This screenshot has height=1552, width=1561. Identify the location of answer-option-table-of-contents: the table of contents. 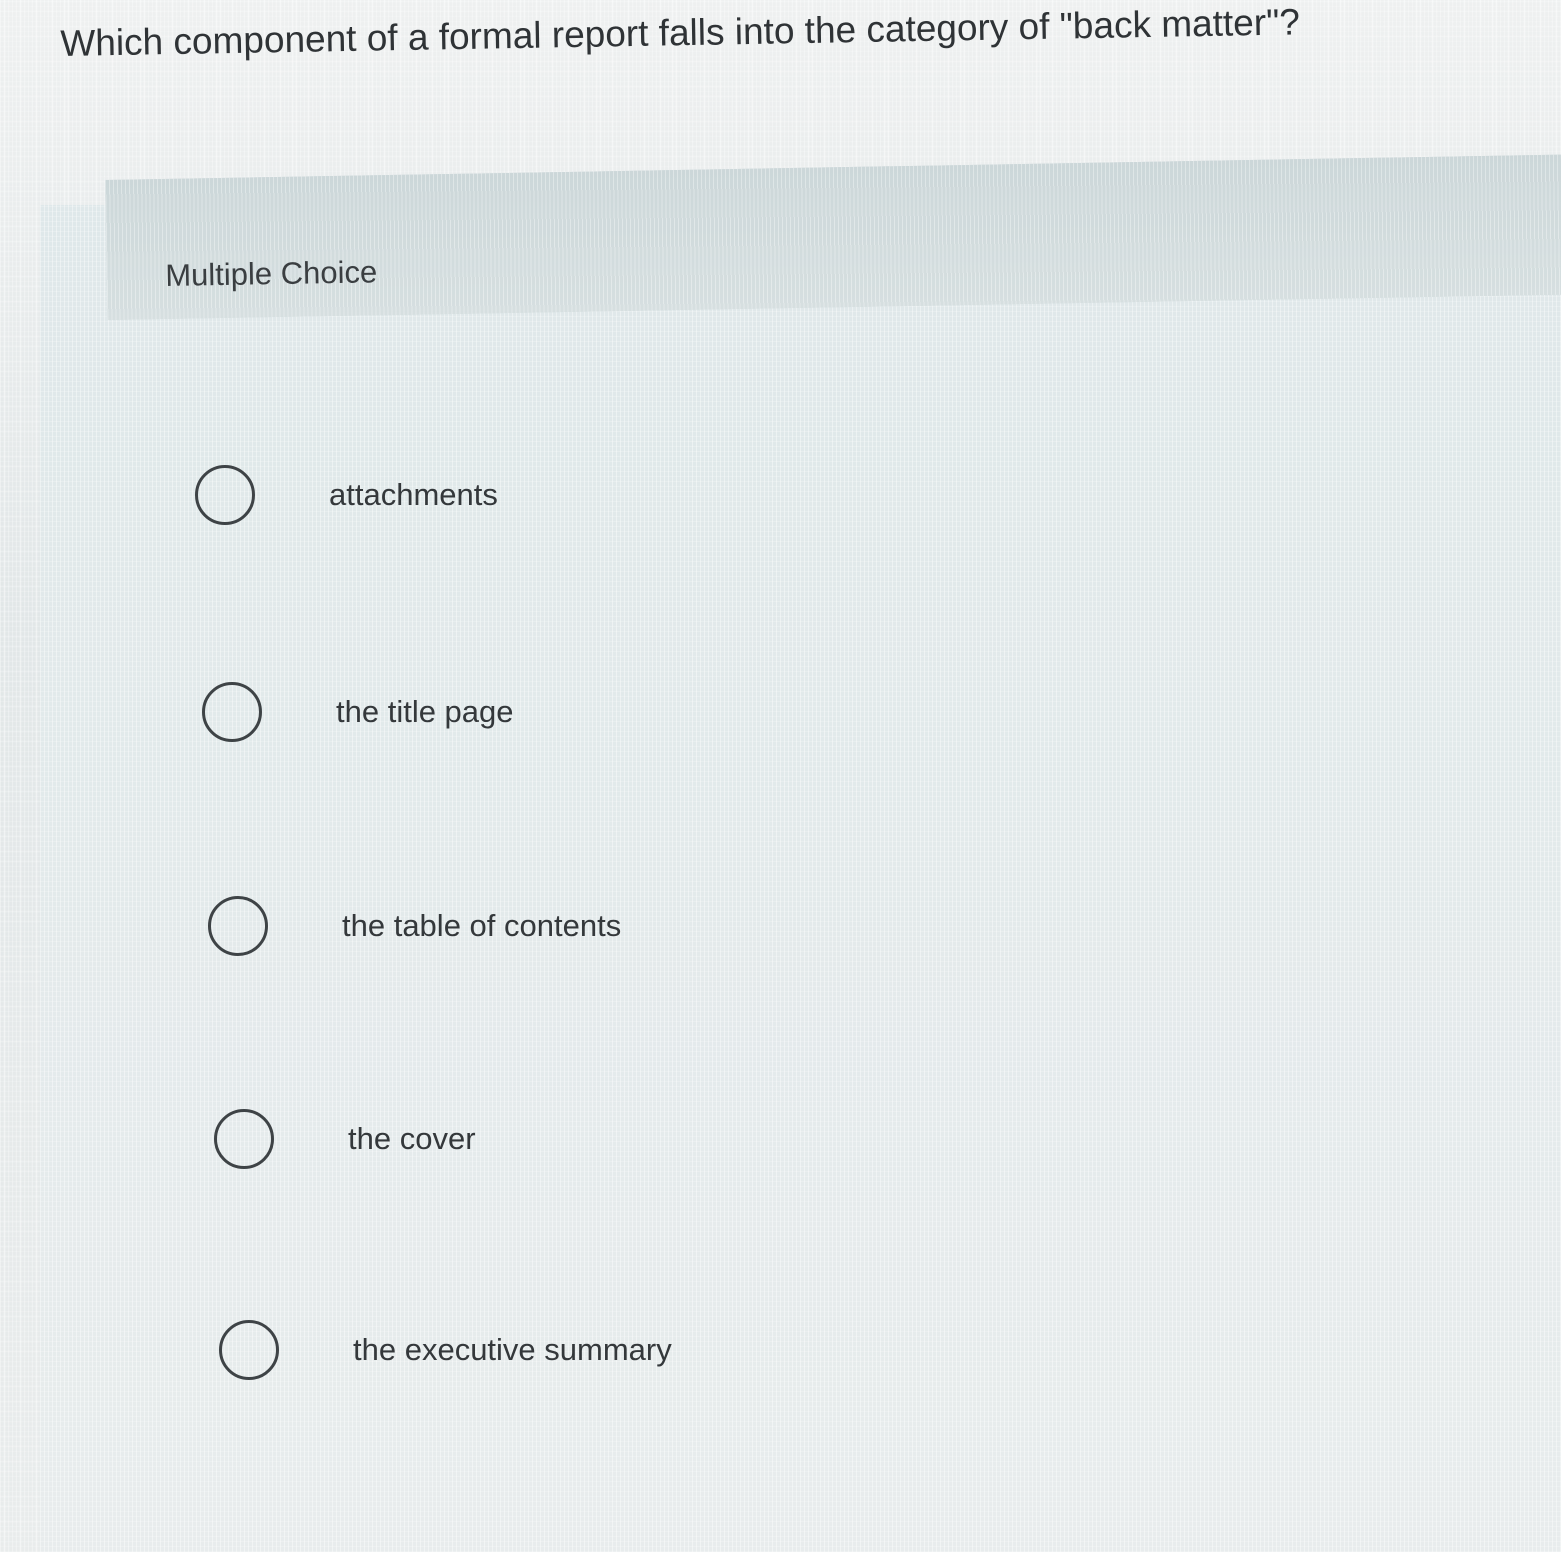
(414, 926).